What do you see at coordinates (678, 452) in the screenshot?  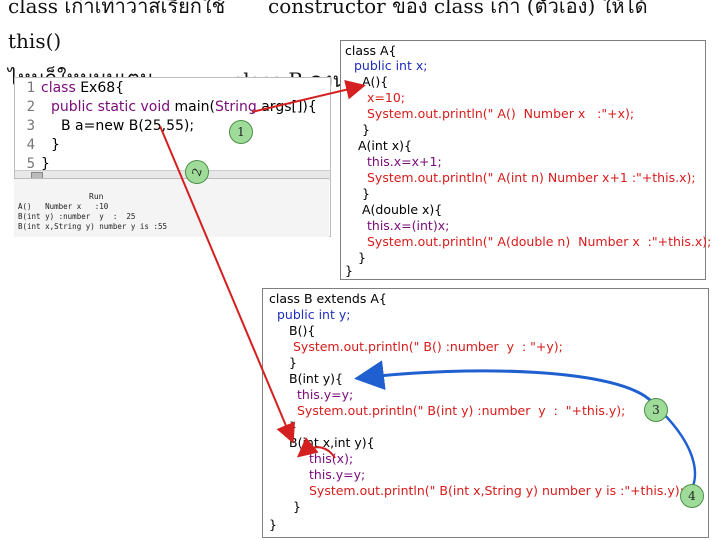 I see `arrow-flow-blue` at bounding box center [678, 452].